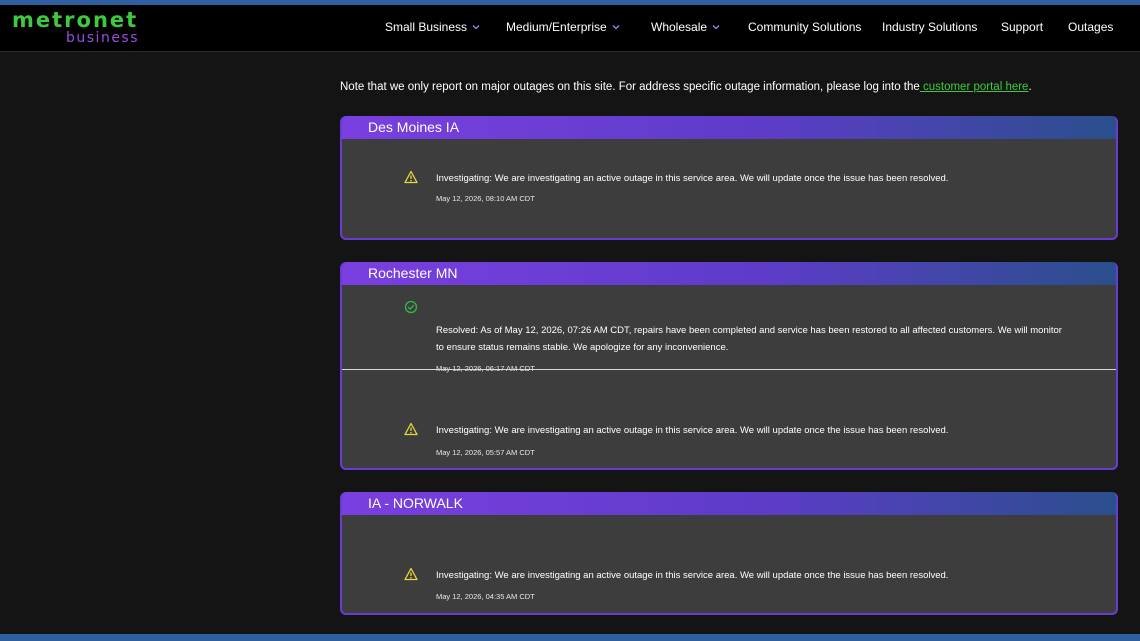 The width and height of the screenshot is (1140, 641). I want to click on outage-timestamp: May 12, 2026, 08:10 AM CDT, so click(485, 198).